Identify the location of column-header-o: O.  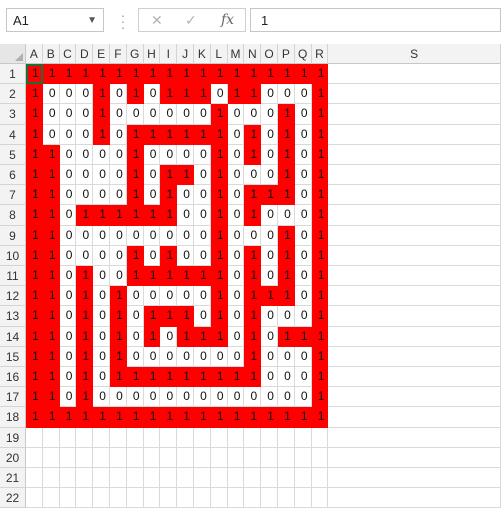
(269, 54).